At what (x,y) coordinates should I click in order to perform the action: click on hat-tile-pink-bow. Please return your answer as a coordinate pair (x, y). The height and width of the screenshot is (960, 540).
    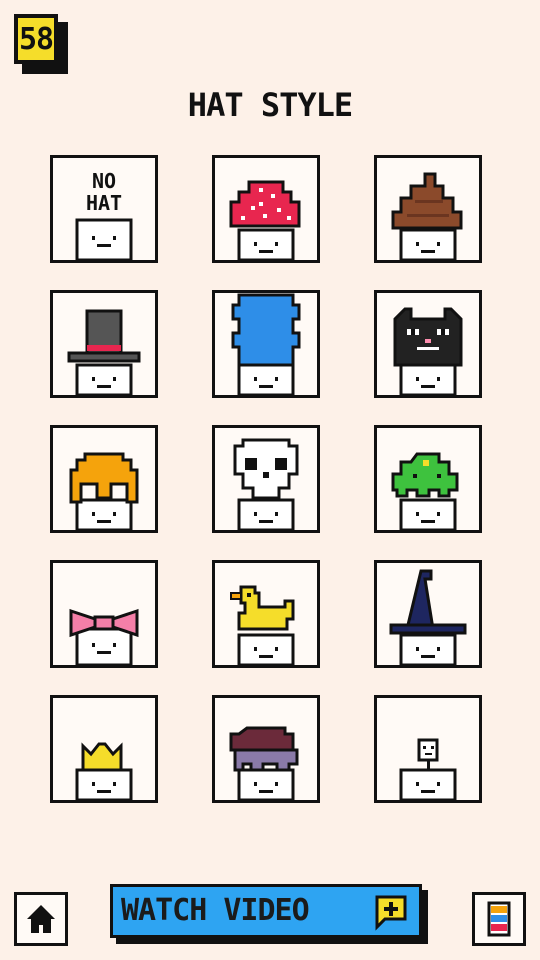
    Looking at the image, I should click on (104, 614).